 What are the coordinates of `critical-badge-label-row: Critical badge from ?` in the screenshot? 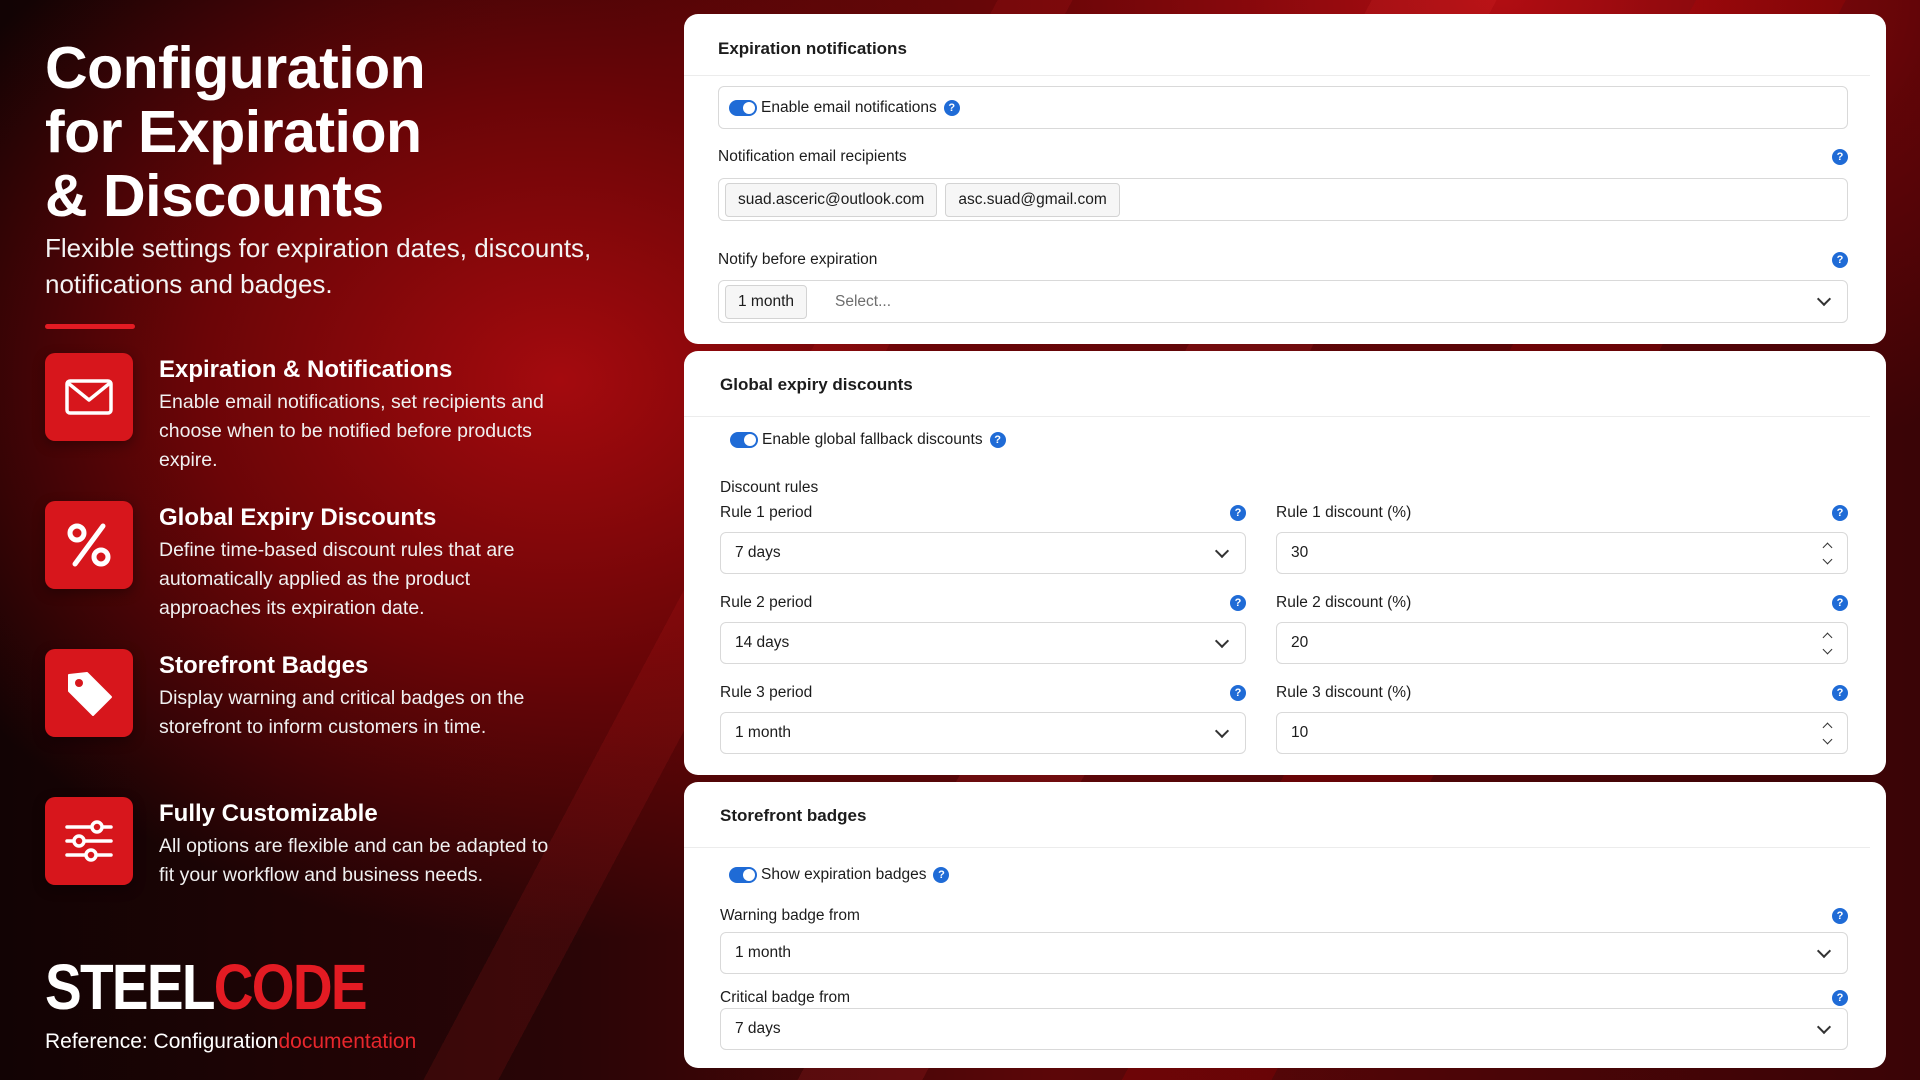 It's located at (1284, 998).